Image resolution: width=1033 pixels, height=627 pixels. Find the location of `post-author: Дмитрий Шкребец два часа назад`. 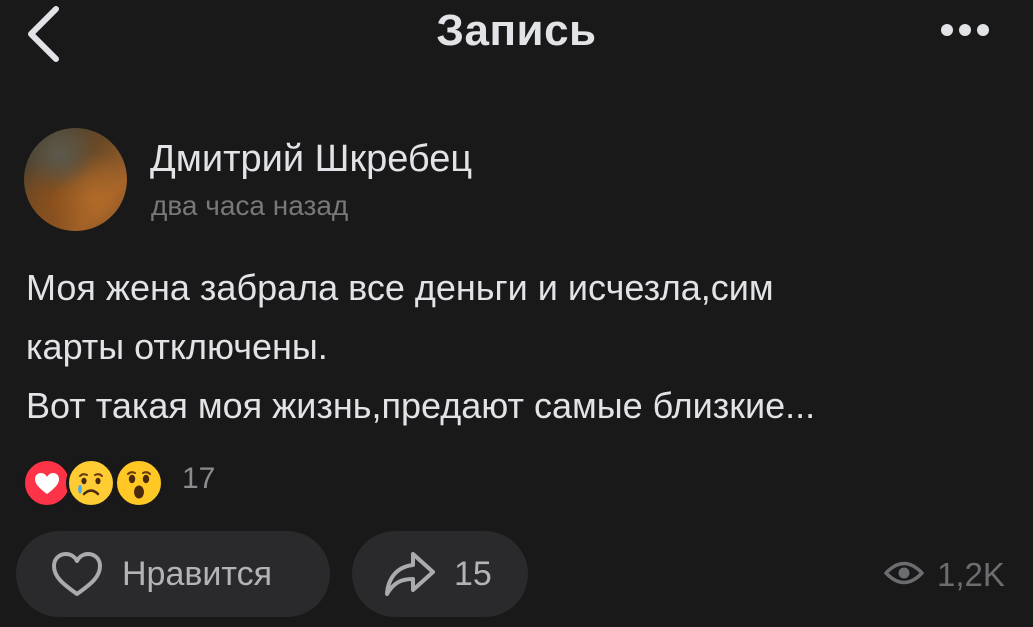

post-author: Дмитрий Шкребец два часа назад is located at coordinates (374, 180).